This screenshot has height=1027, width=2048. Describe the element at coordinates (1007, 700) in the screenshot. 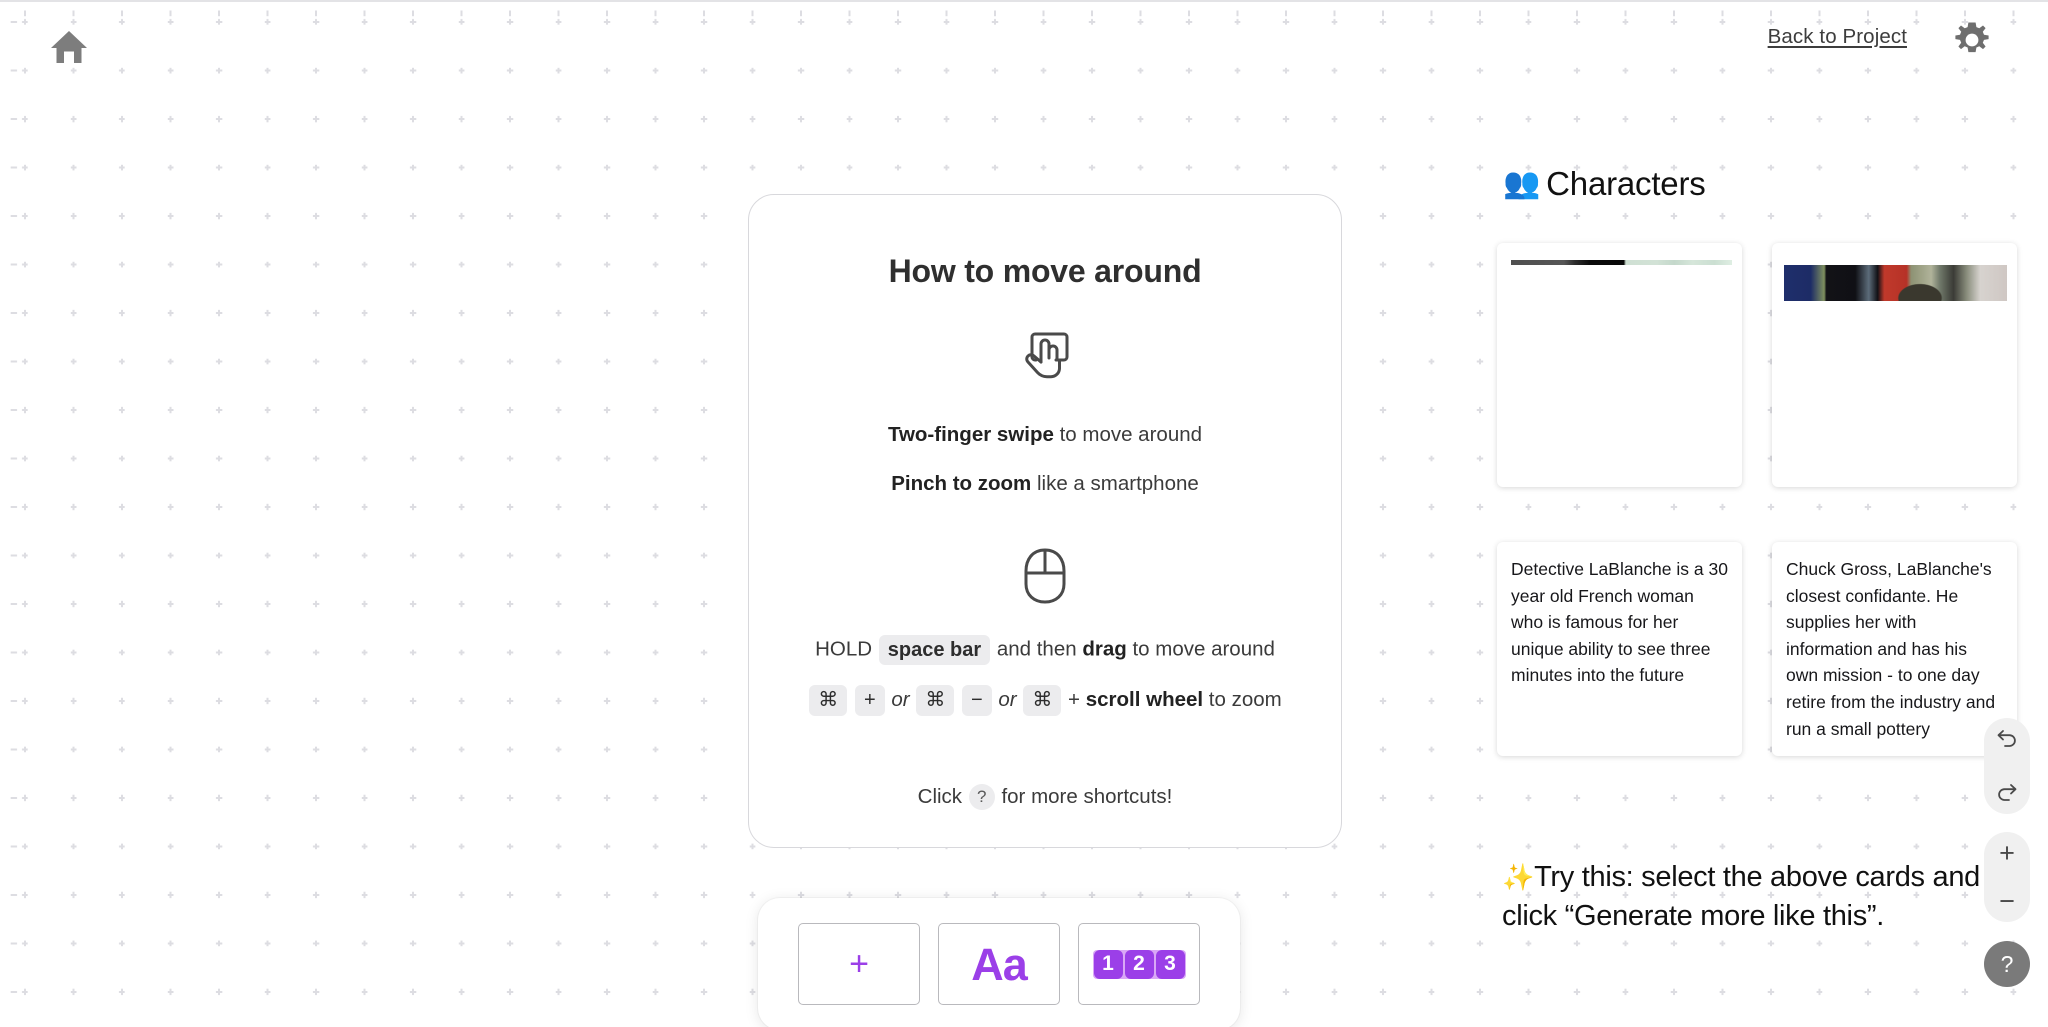

I see `or-text-2: or` at that location.